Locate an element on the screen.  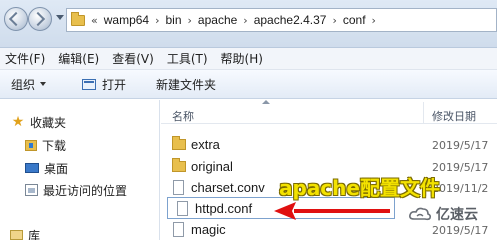
nav-item-favorites: ★ 收藏夹 is located at coordinates (38, 122).